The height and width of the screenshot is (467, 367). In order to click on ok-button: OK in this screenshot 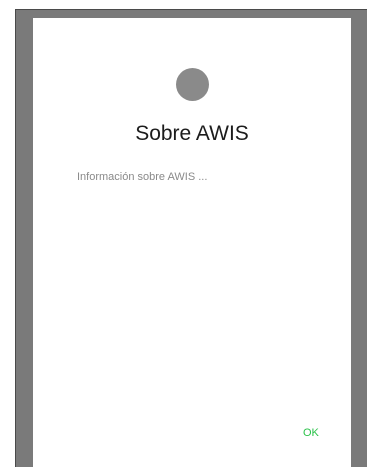, I will do `click(311, 433)`.